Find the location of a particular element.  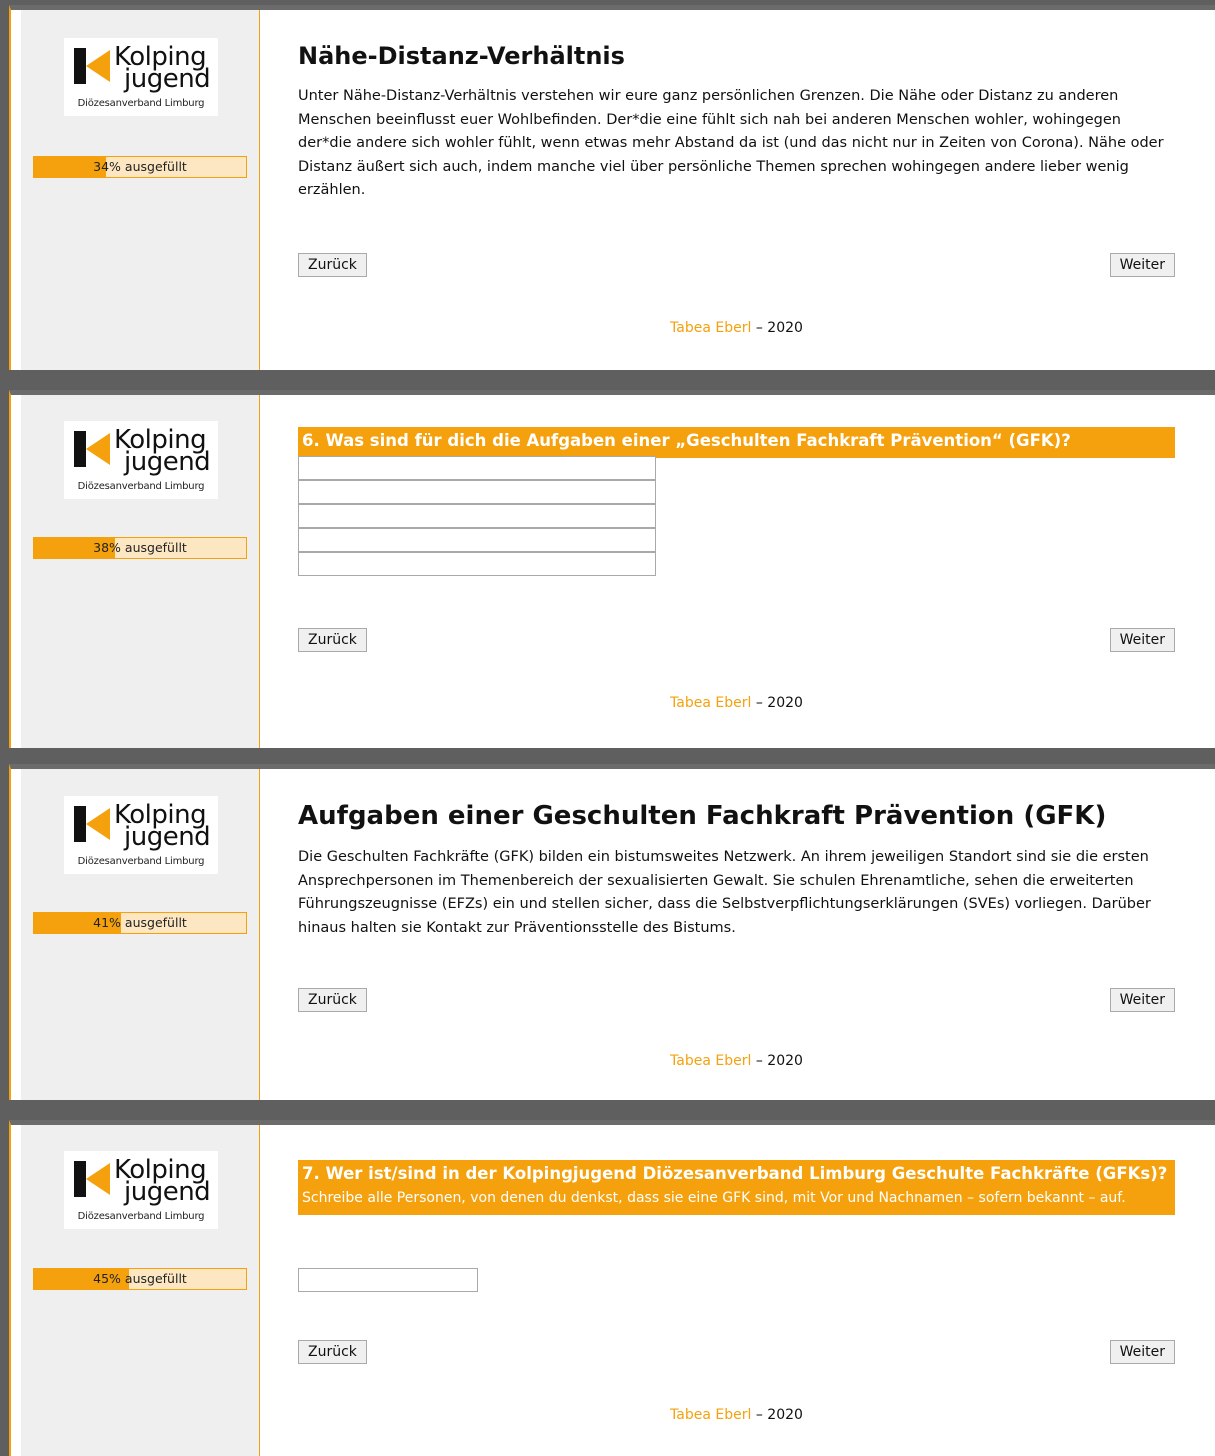

progress-label: 34% ausgefüllt is located at coordinates (140, 166).